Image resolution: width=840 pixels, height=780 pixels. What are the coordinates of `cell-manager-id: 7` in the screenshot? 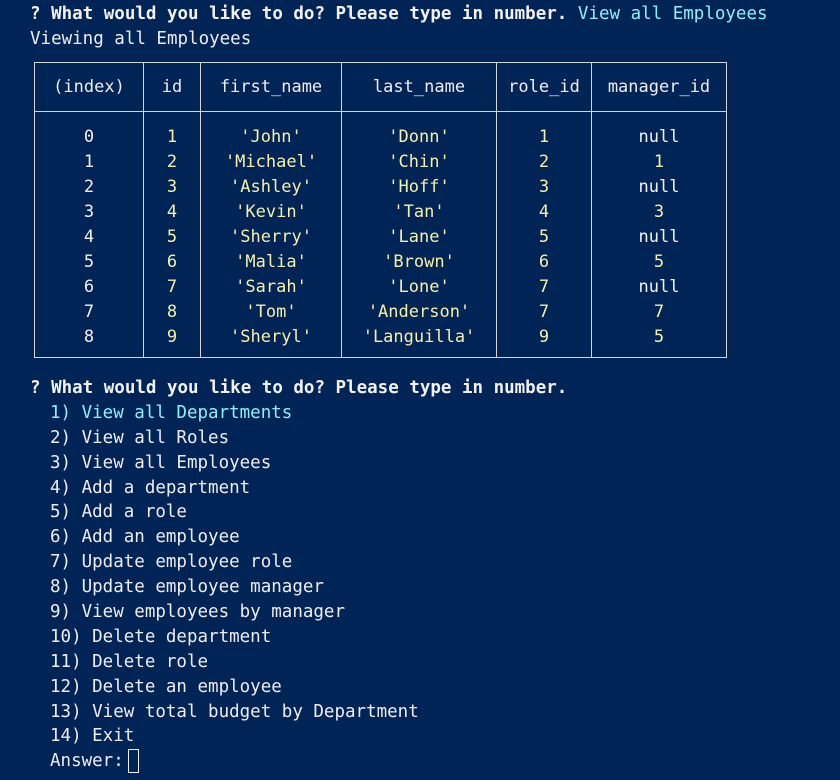 It's located at (659, 311).